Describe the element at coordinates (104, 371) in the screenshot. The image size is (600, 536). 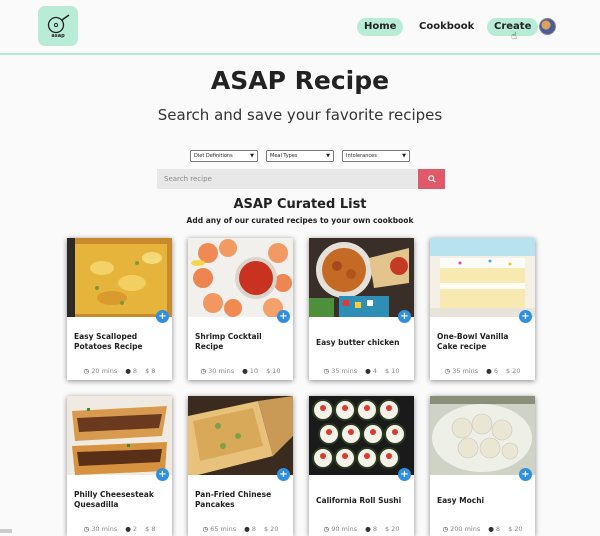
I see `recipe-time: 20 mins` at that location.